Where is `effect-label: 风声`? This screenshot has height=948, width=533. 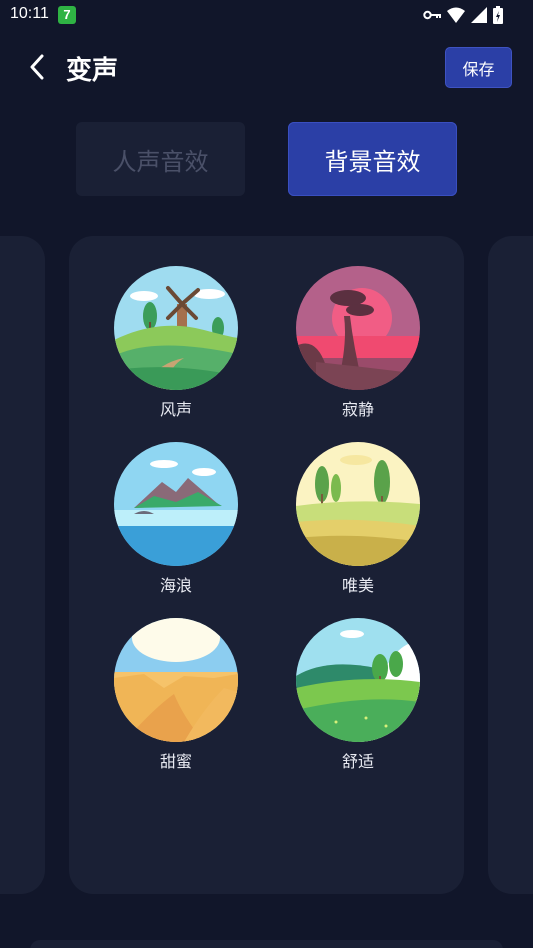 effect-label: 风声 is located at coordinates (175, 409).